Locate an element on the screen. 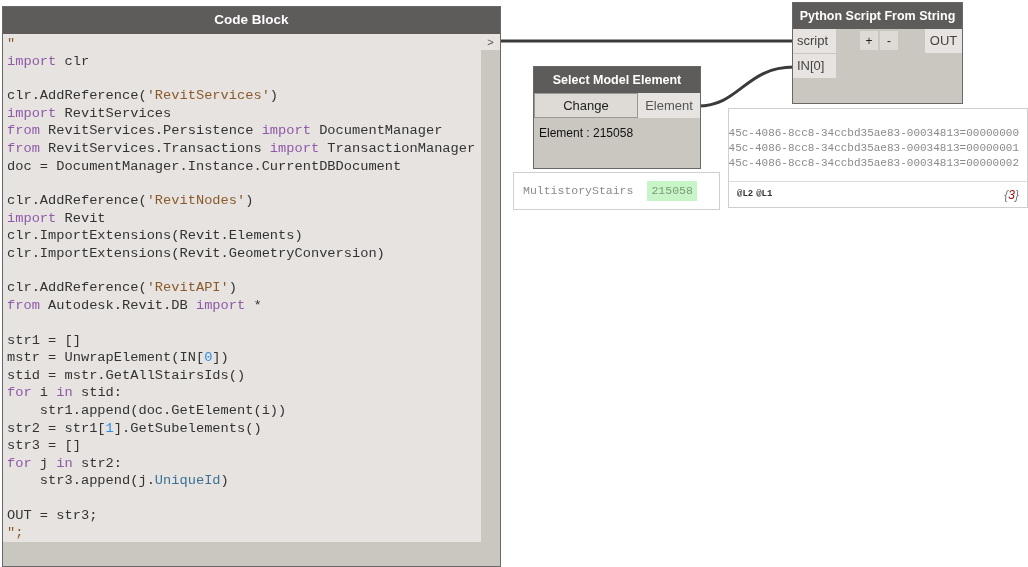  code-line: clr.AddReference('RevitAPI') is located at coordinates (122, 288).